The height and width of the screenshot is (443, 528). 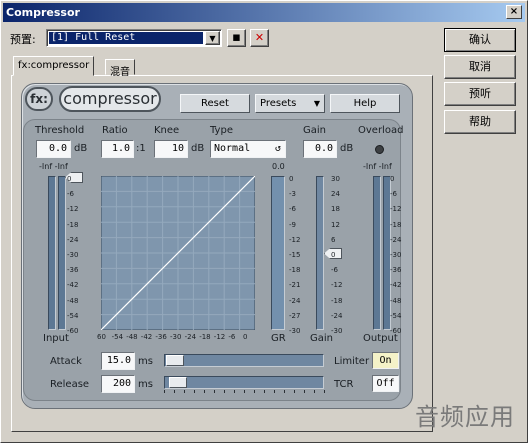 What do you see at coordinates (480, 122) in the screenshot?
I see `help-button: 帮助` at bounding box center [480, 122].